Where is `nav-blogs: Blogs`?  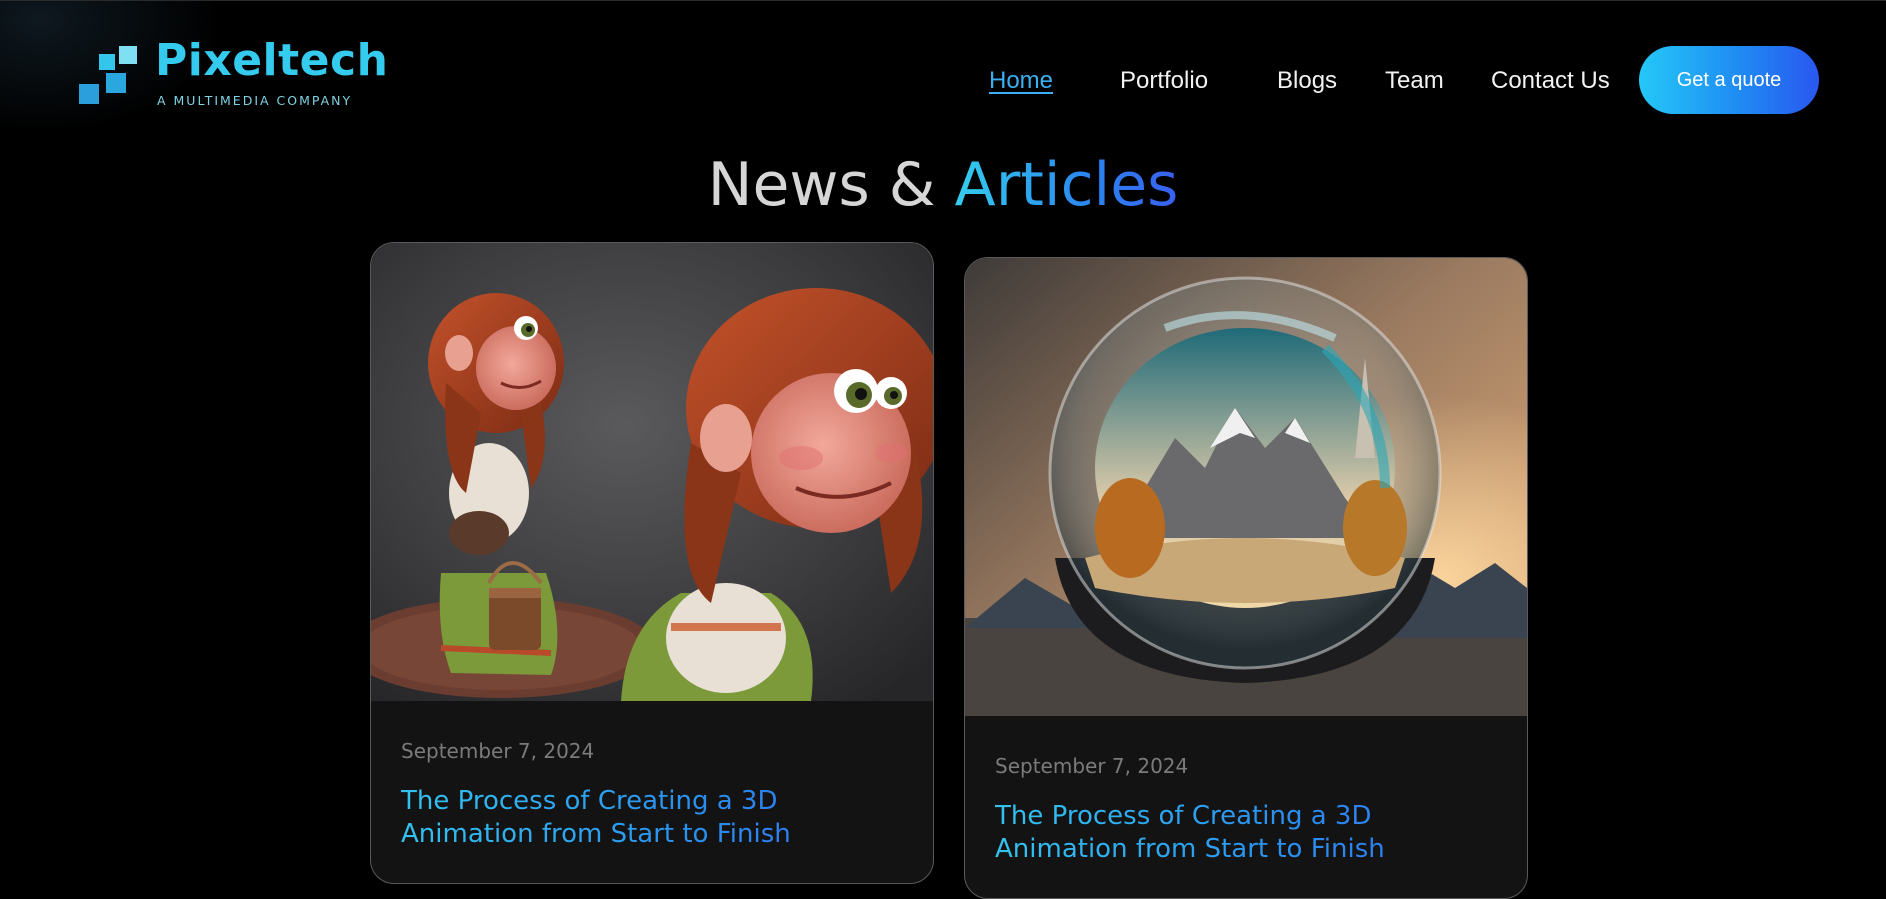
nav-blogs: Blogs is located at coordinates (1307, 81).